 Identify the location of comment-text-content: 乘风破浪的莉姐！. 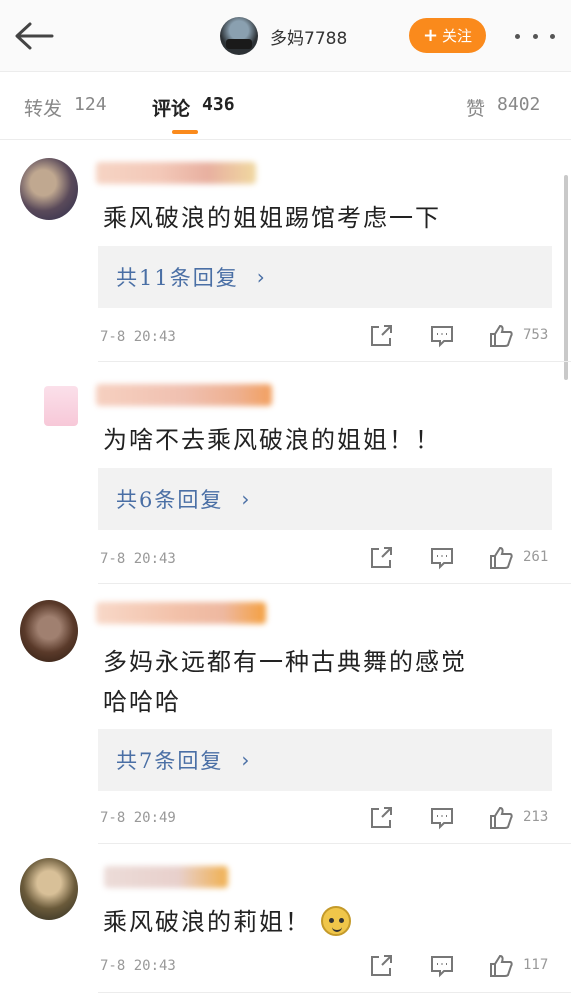
(207, 922).